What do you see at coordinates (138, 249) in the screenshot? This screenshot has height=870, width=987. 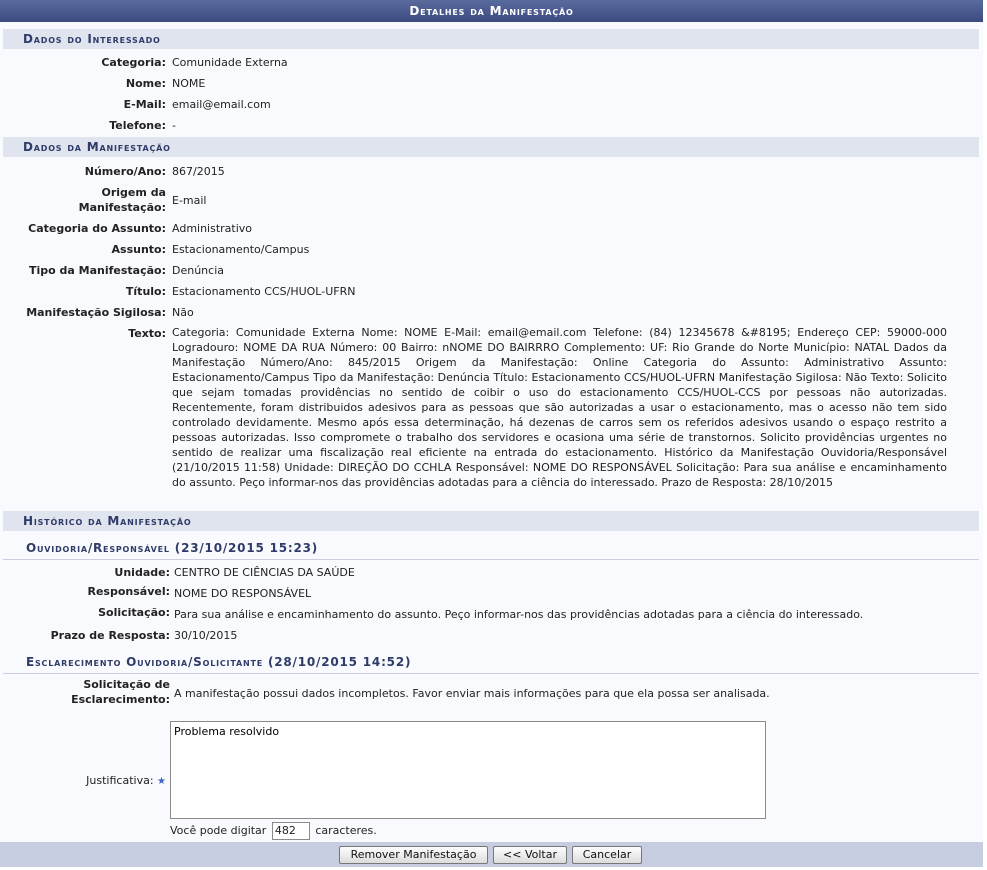 I see `assunto-label: Assunto:` at bounding box center [138, 249].